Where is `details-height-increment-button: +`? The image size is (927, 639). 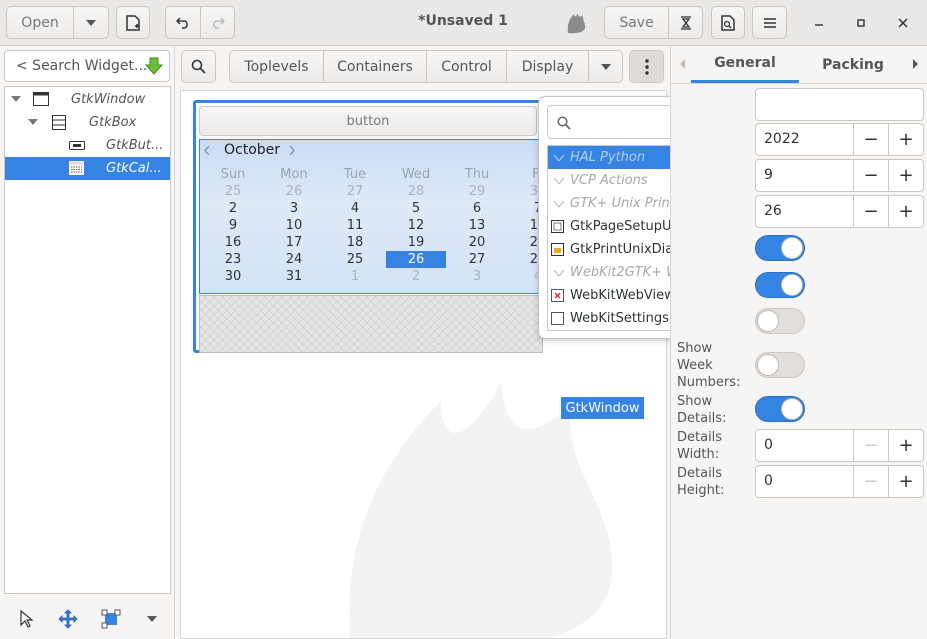
details-height-increment-button: + is located at coordinates (905, 481).